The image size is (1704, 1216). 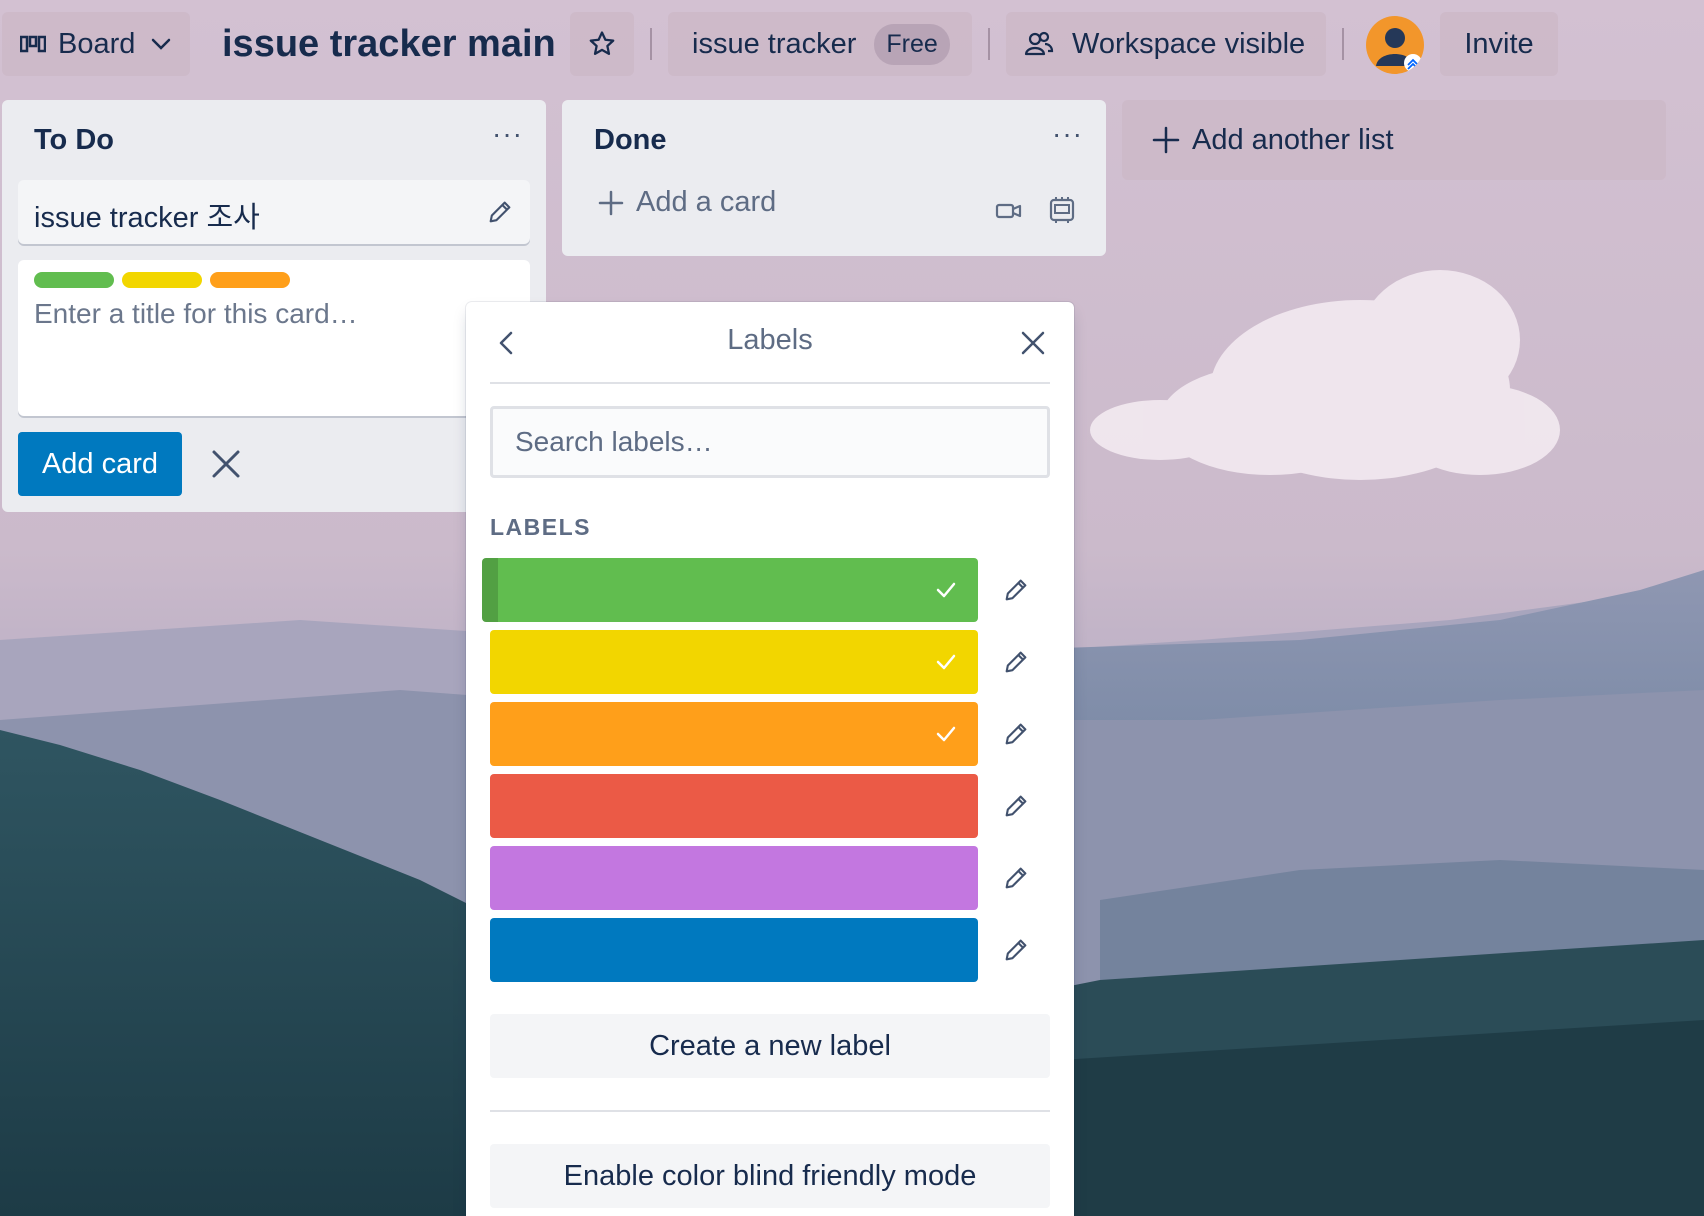 I want to click on list-title: Done, so click(x=630, y=140).